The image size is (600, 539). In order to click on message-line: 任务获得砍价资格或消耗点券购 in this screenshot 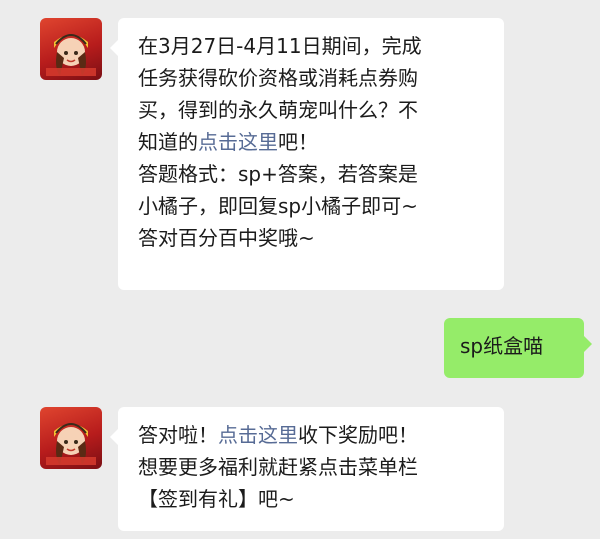, I will do `click(278, 78)`.